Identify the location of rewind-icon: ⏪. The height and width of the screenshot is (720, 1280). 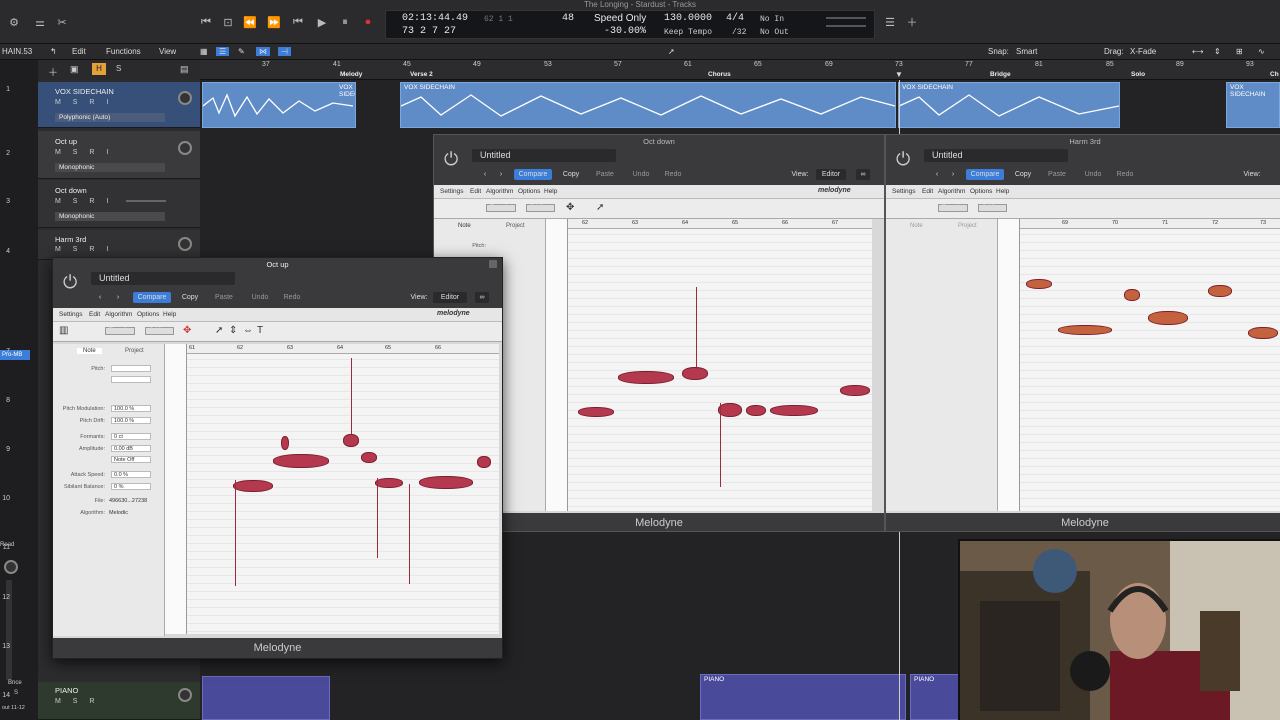
(250, 22).